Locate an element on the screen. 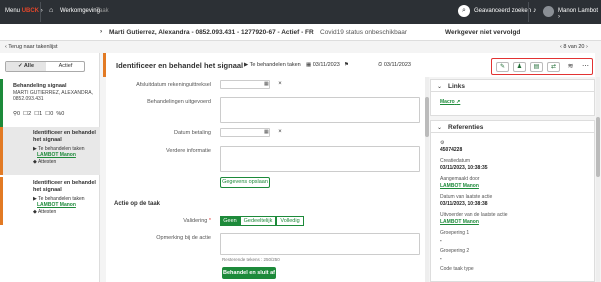 This screenshot has height=282, width=601. seg-geen: Geen is located at coordinates (230, 221).